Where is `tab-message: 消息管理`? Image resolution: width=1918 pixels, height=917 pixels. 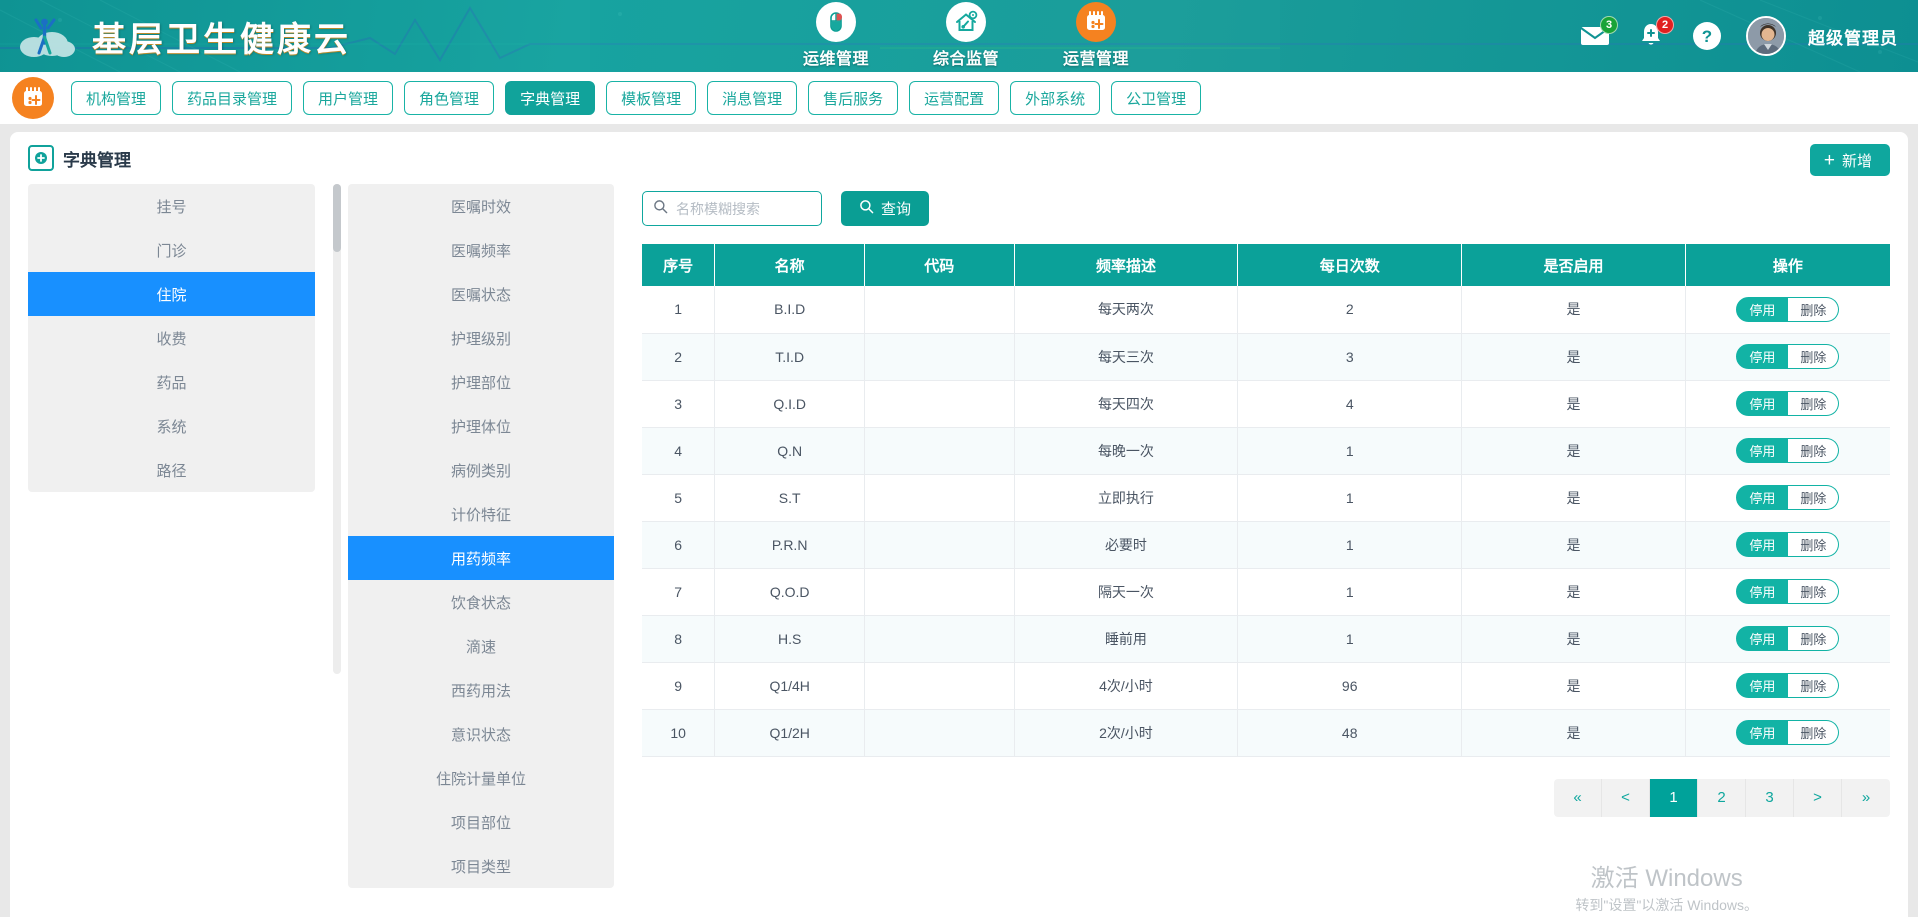 tab-message: 消息管理 is located at coordinates (752, 98).